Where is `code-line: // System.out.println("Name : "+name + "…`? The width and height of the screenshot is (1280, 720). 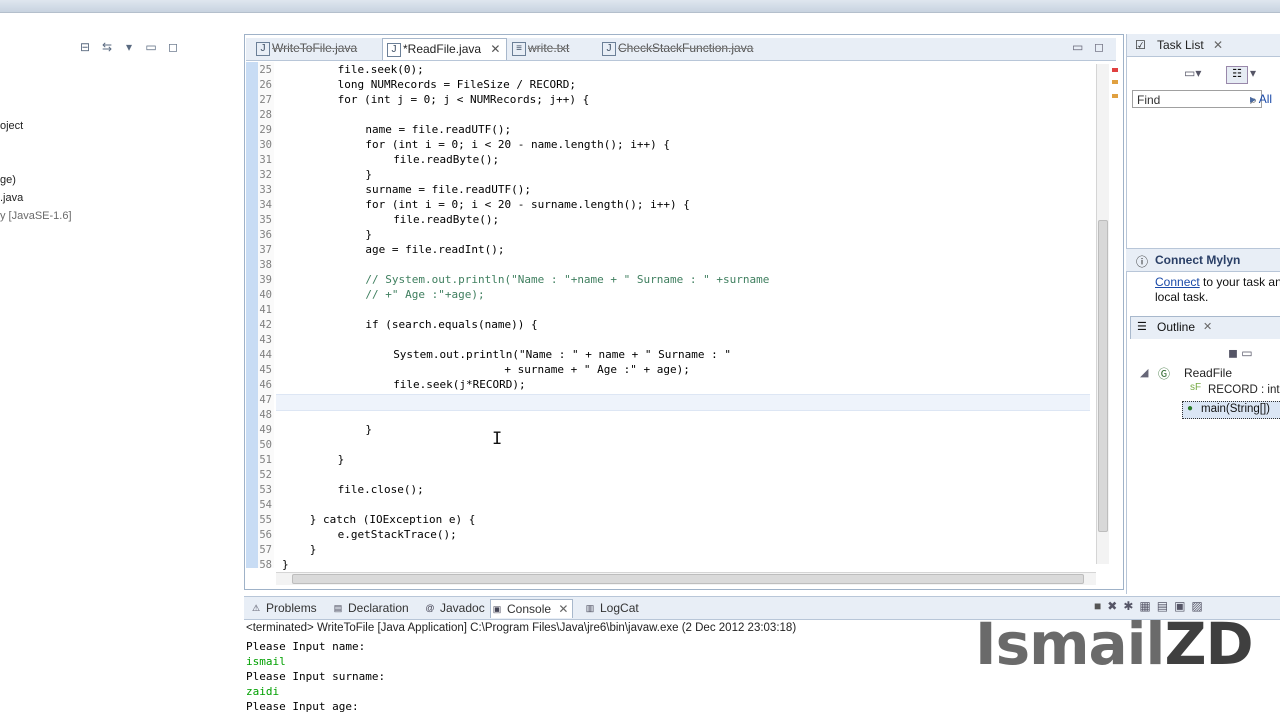 code-line: // System.out.println("Name : "+name + "… is located at coordinates (567, 279).